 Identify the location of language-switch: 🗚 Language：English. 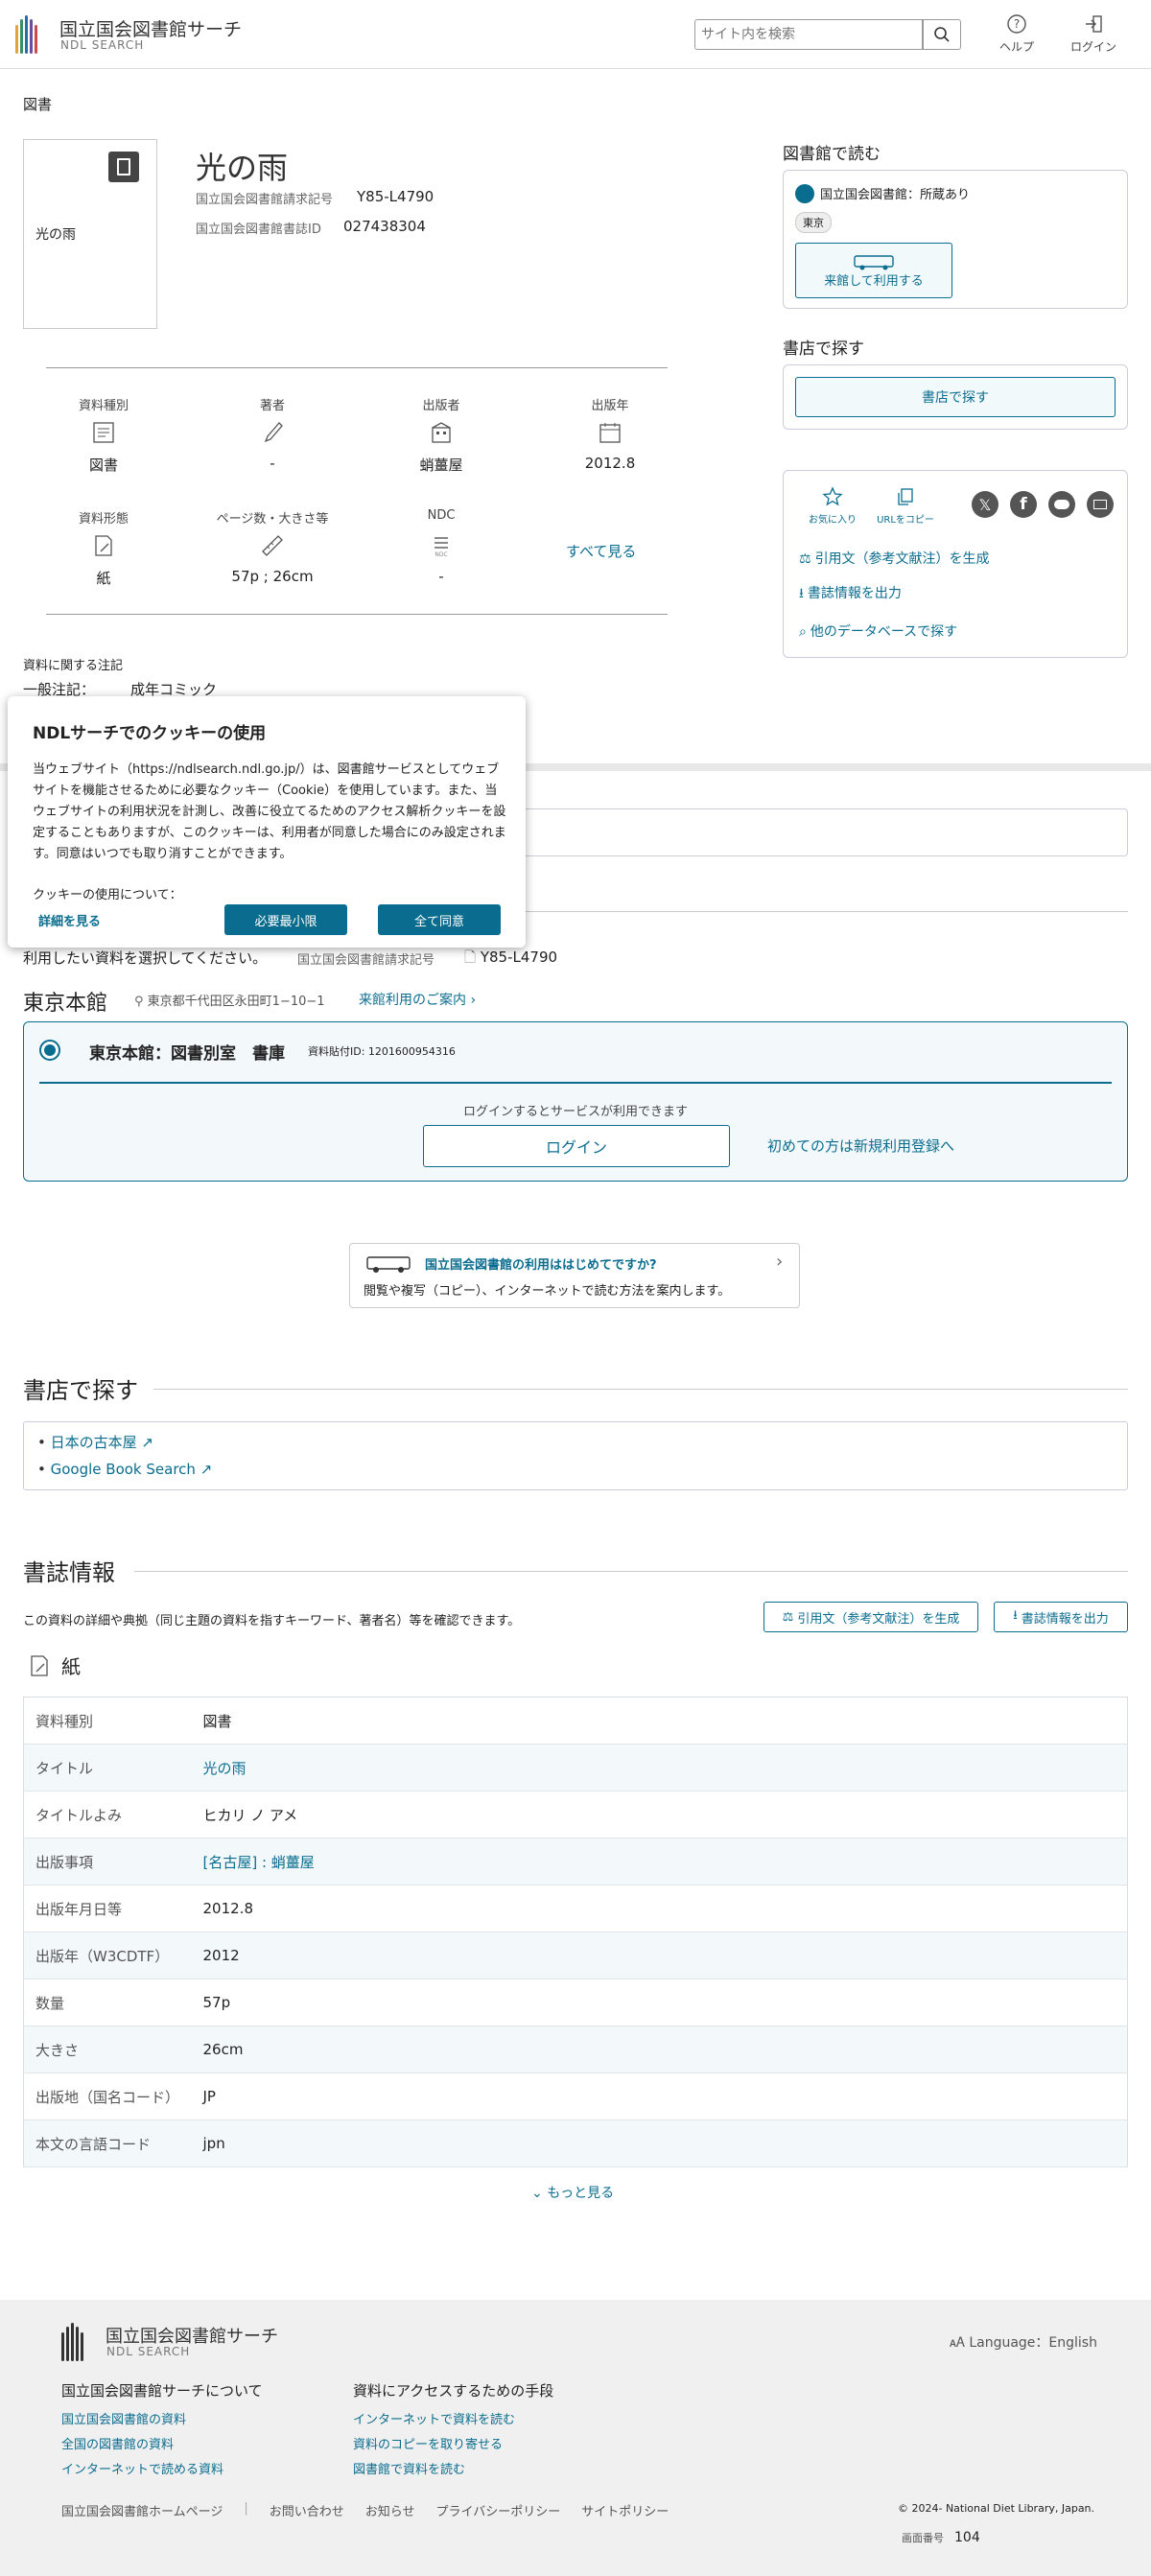
(1023, 2342).